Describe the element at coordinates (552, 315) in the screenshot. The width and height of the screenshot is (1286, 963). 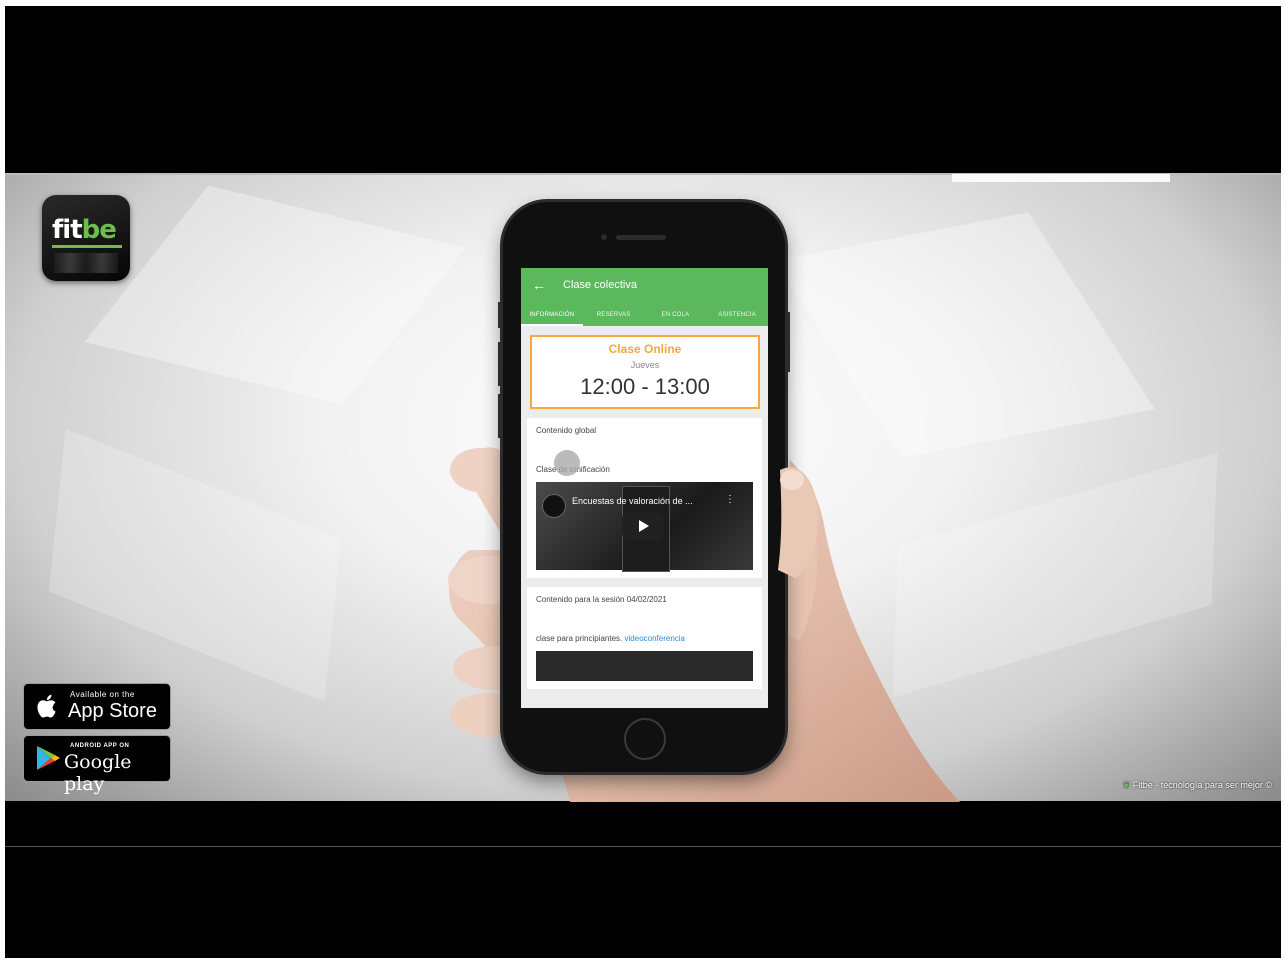
I see `tab-informacion: INFORMACIÓN` at that location.